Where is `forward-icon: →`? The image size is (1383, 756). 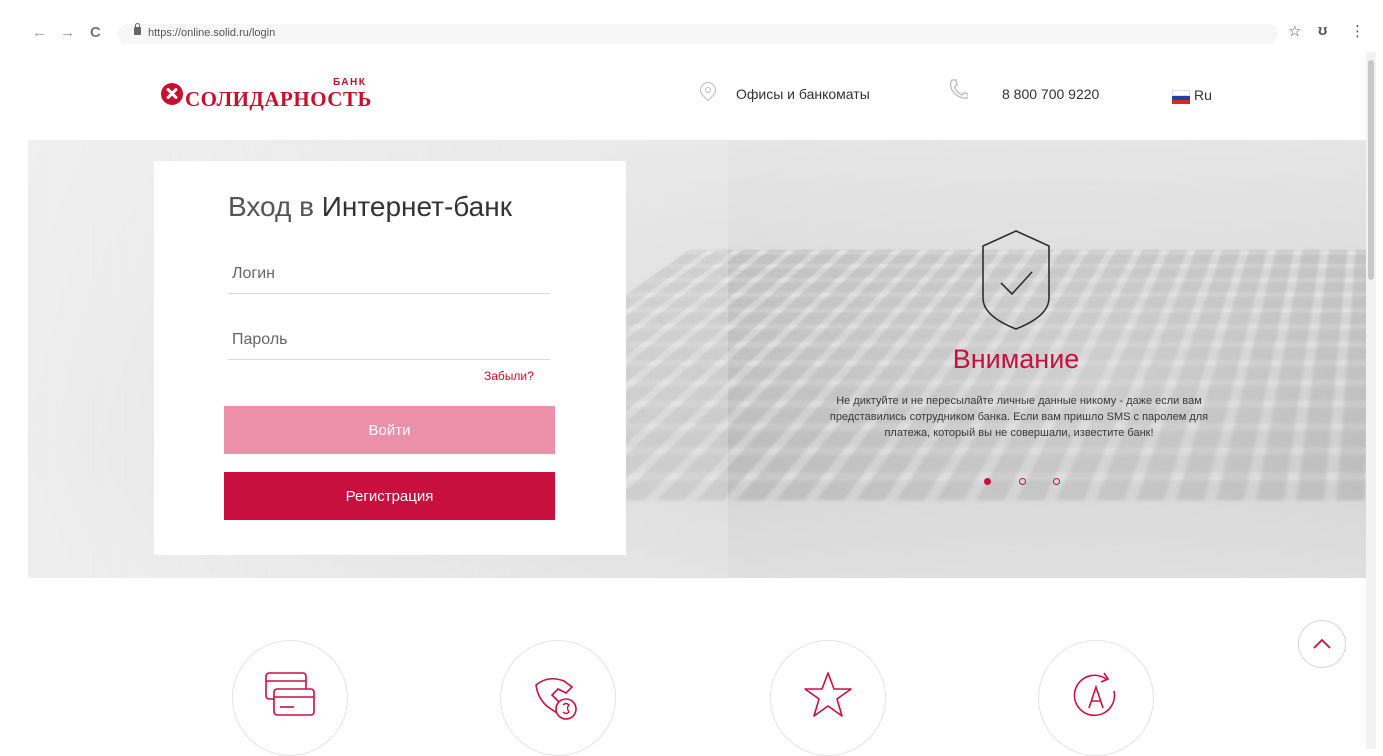
forward-icon: → is located at coordinates (67, 32).